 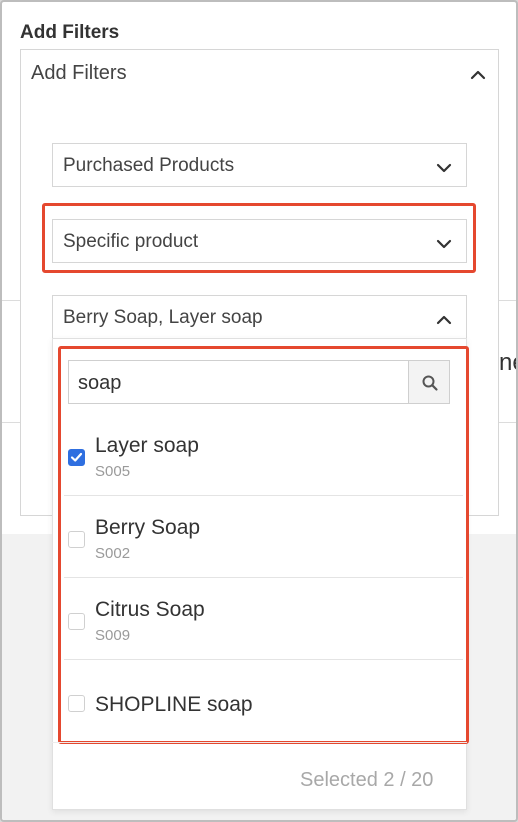 What do you see at coordinates (70, 32) in the screenshot?
I see `filters-heading: Add Filters` at bounding box center [70, 32].